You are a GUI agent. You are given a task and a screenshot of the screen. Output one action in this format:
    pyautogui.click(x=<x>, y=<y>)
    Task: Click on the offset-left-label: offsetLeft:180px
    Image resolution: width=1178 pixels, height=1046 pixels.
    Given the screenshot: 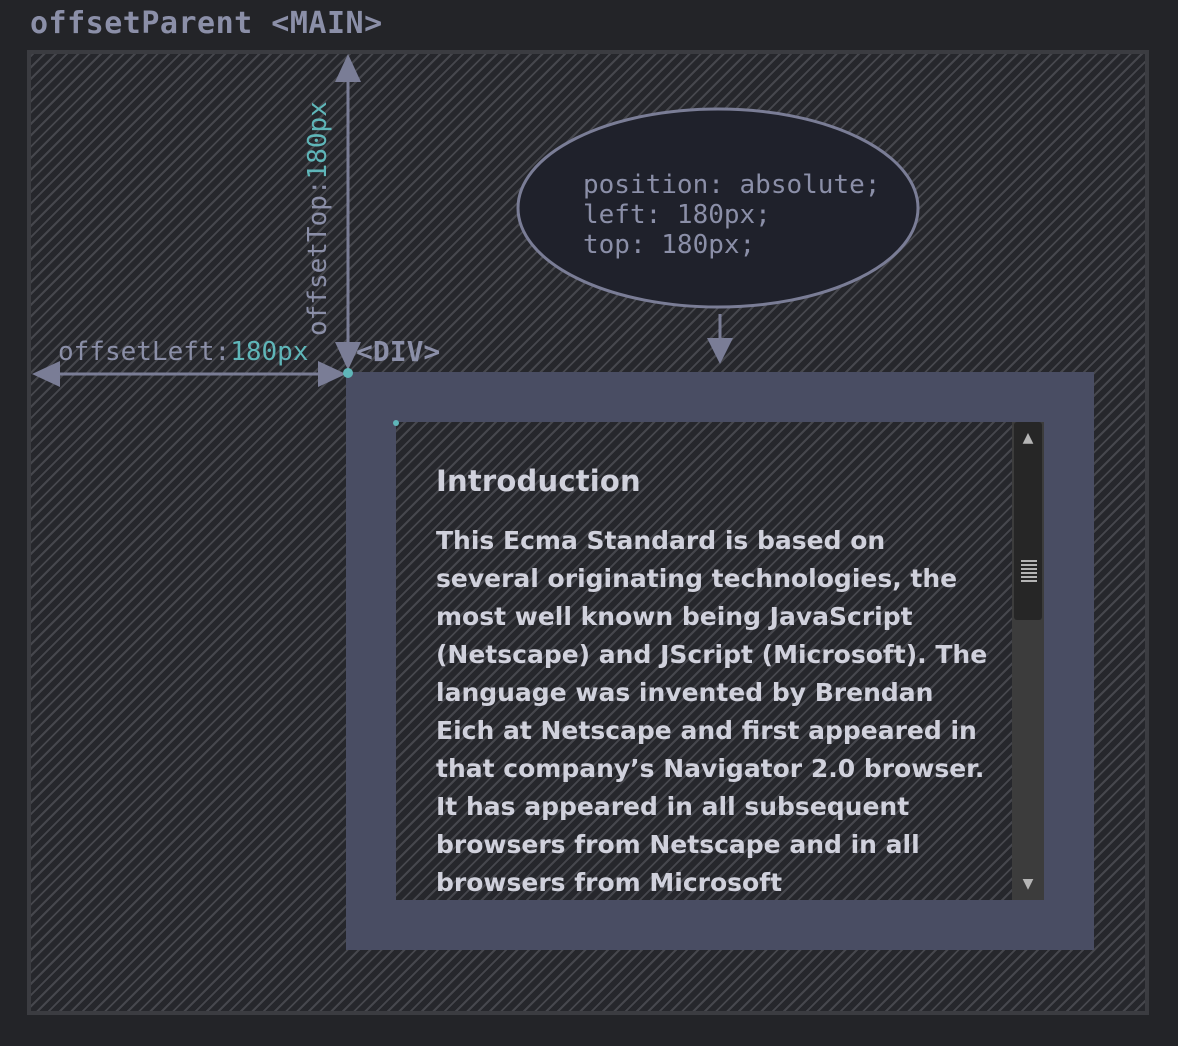 What is the action you would take?
    pyautogui.click(x=183, y=352)
    